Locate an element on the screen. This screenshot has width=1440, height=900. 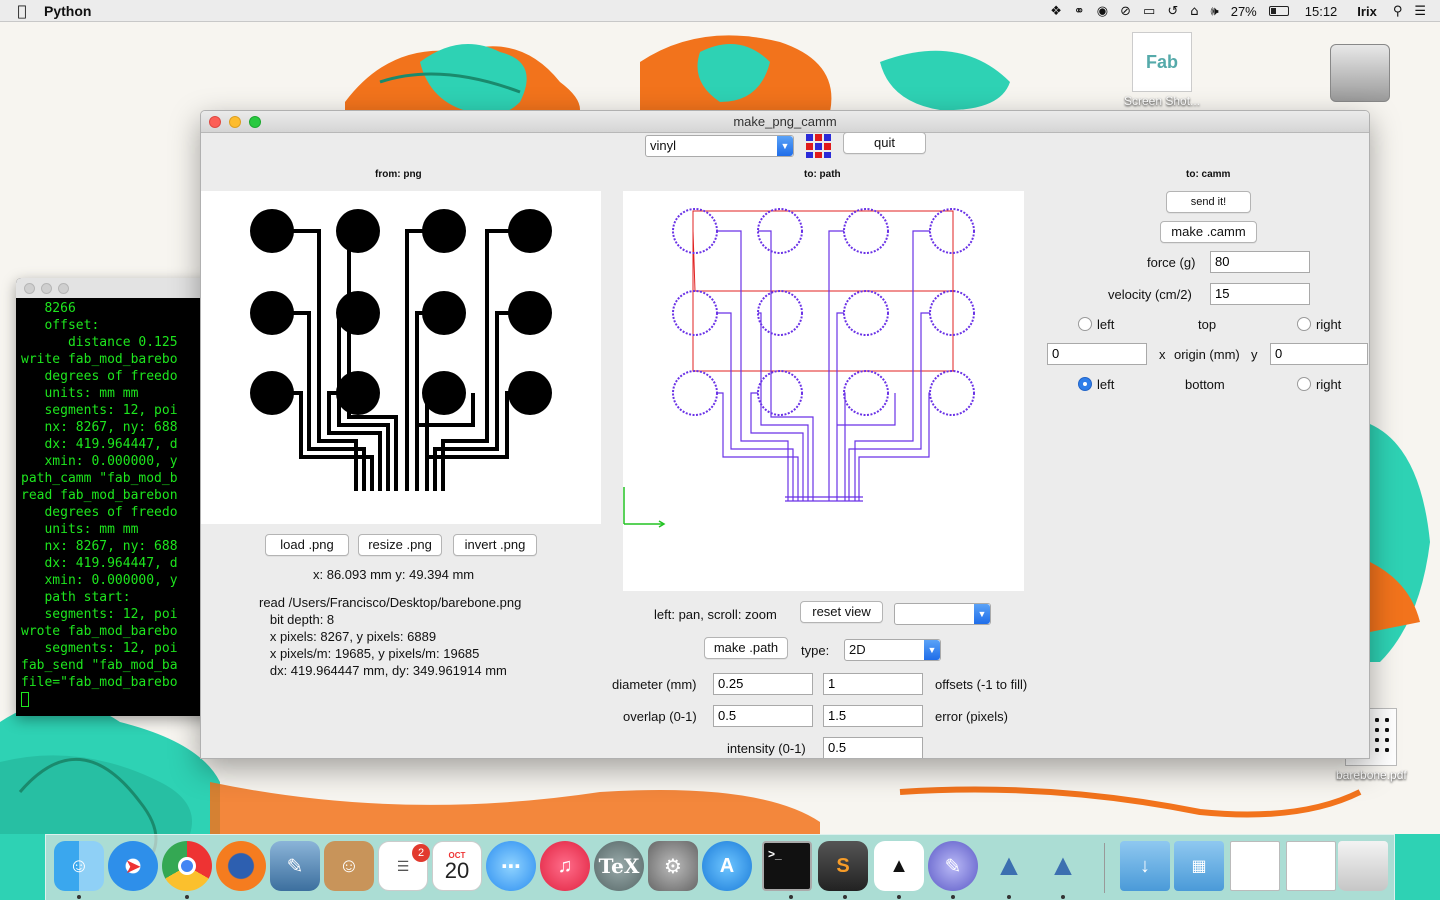
origin-bottom-right-radio is located at coordinates (1304, 384).